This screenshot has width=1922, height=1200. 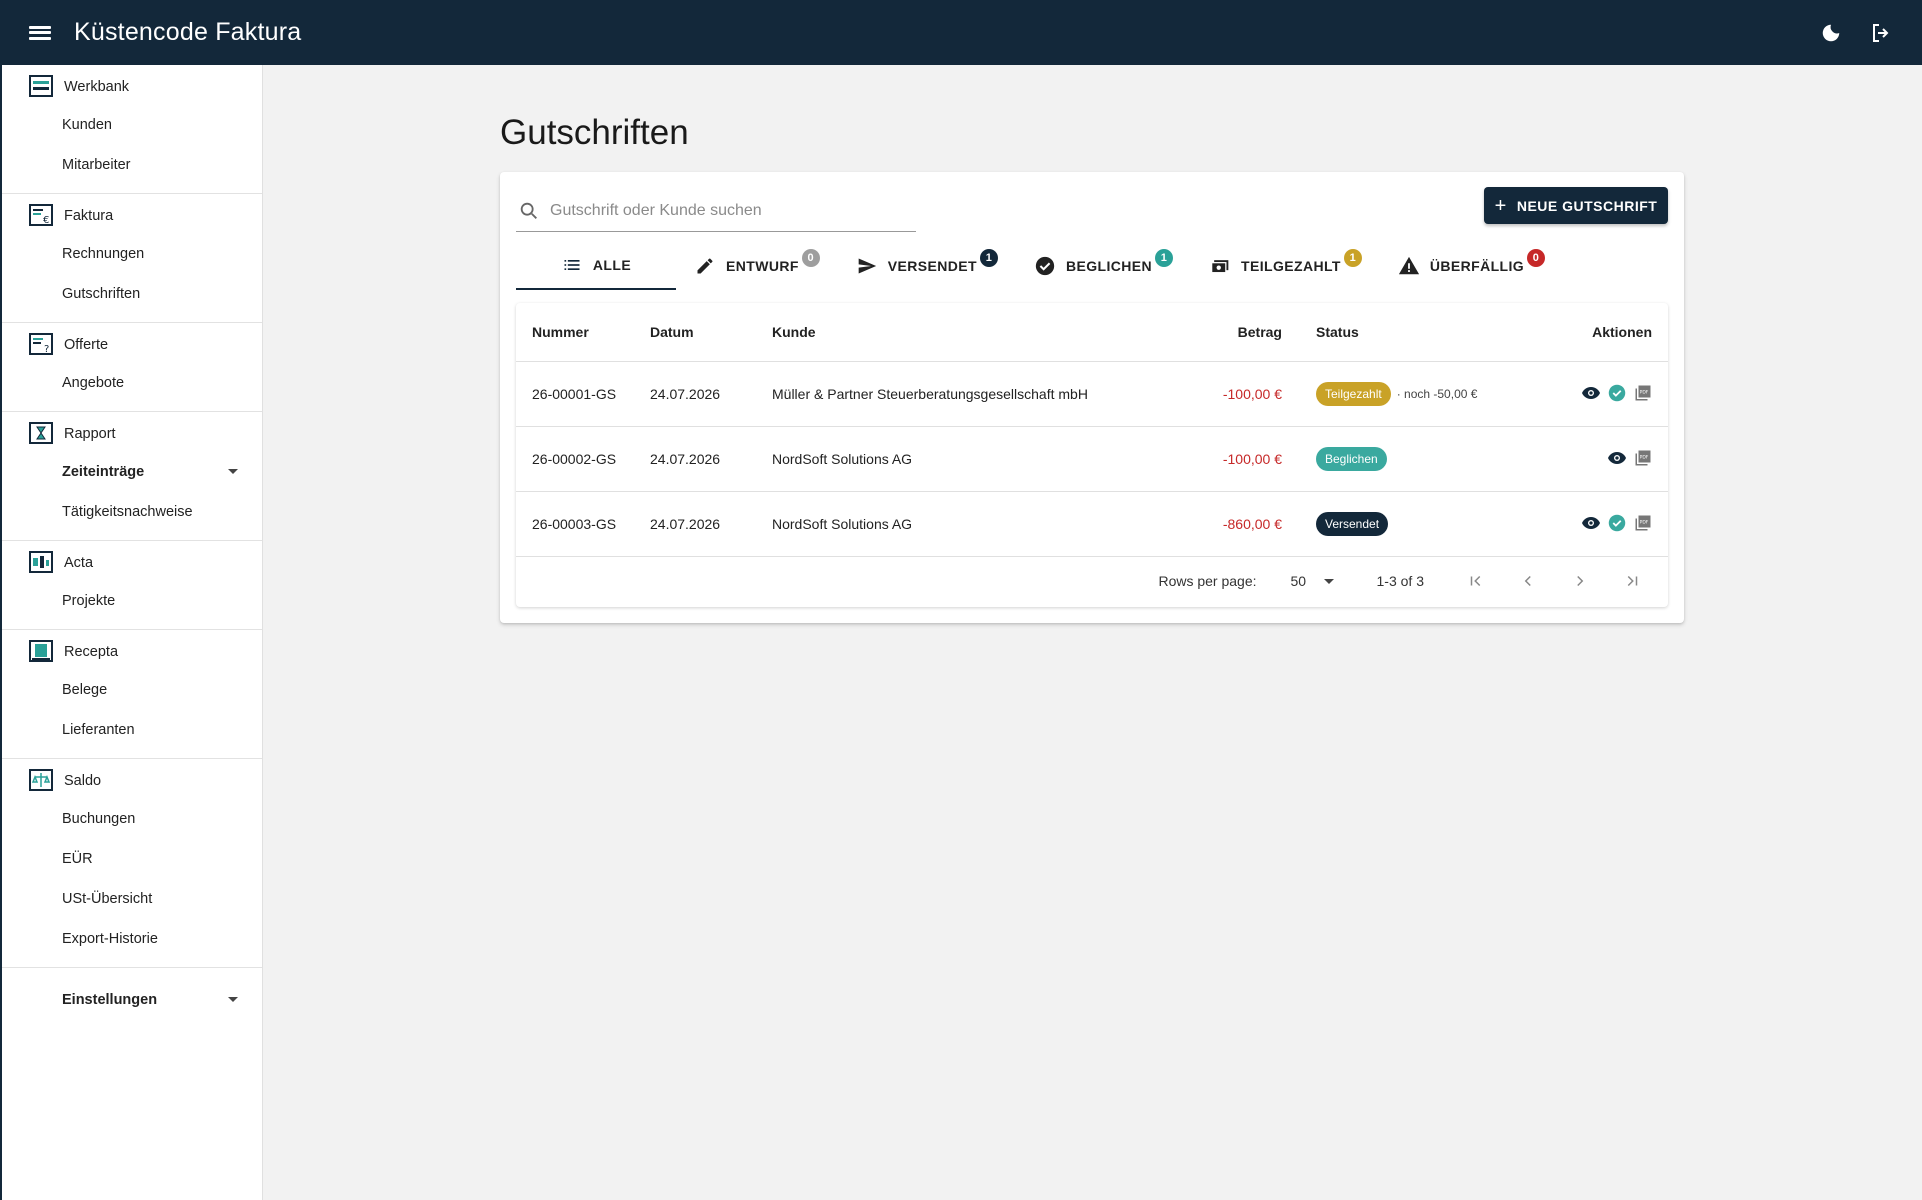 What do you see at coordinates (132, 87) in the screenshot?
I see `sidebar-head-werkbank: Werkbank` at bounding box center [132, 87].